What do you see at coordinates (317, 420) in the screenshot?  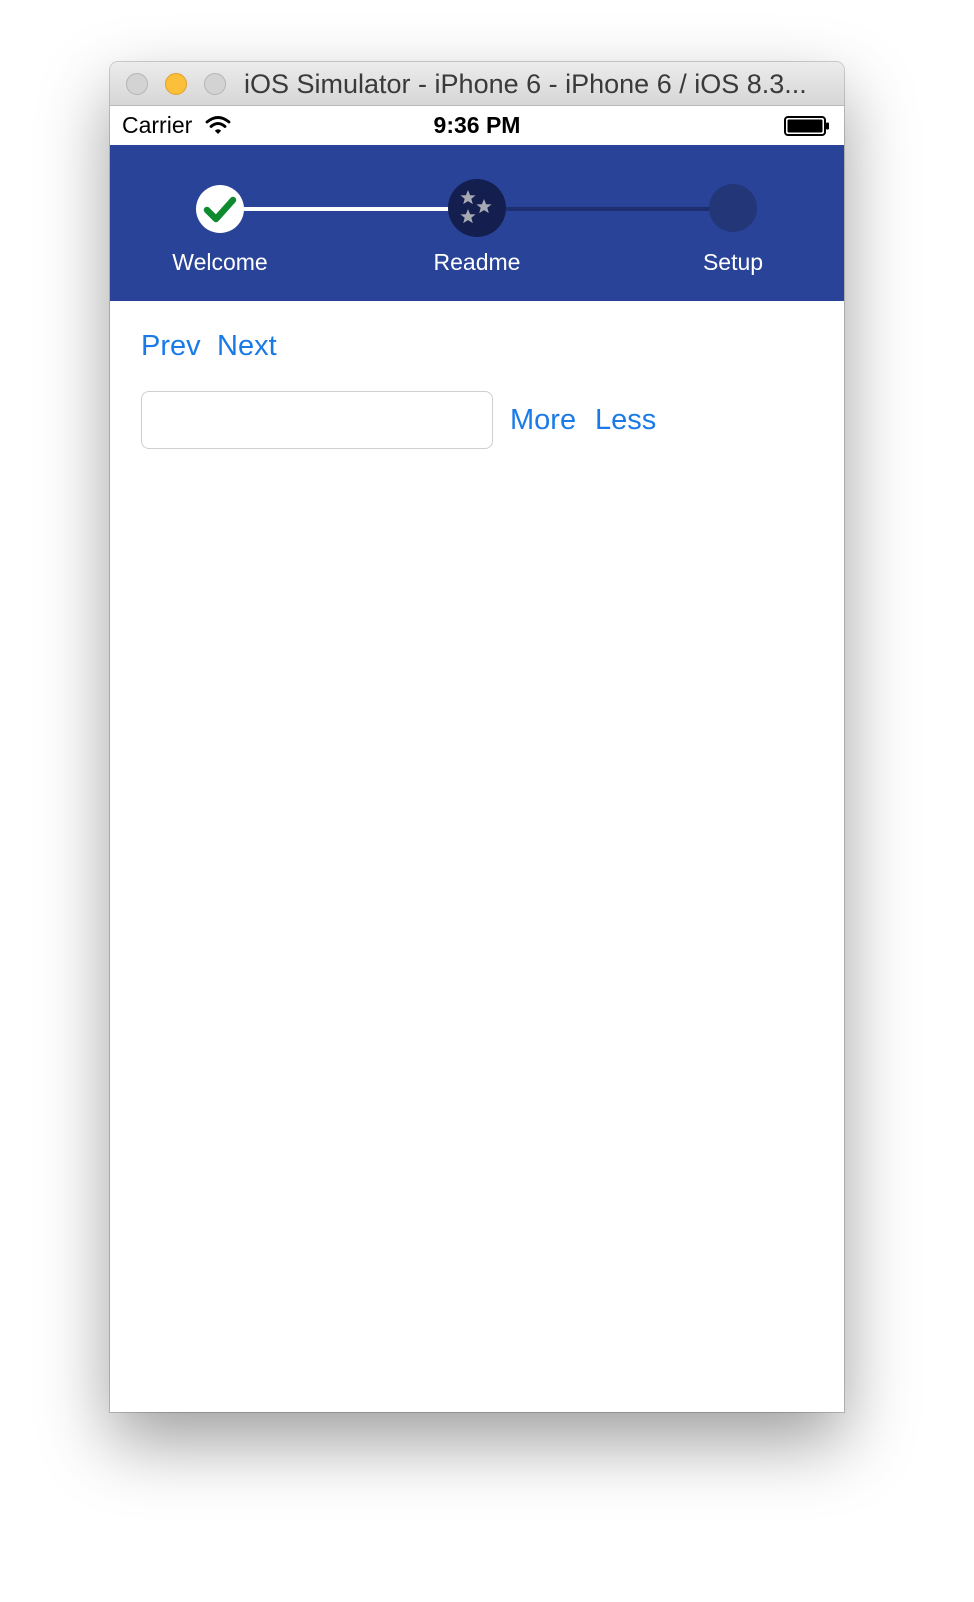 I see `text-field` at bounding box center [317, 420].